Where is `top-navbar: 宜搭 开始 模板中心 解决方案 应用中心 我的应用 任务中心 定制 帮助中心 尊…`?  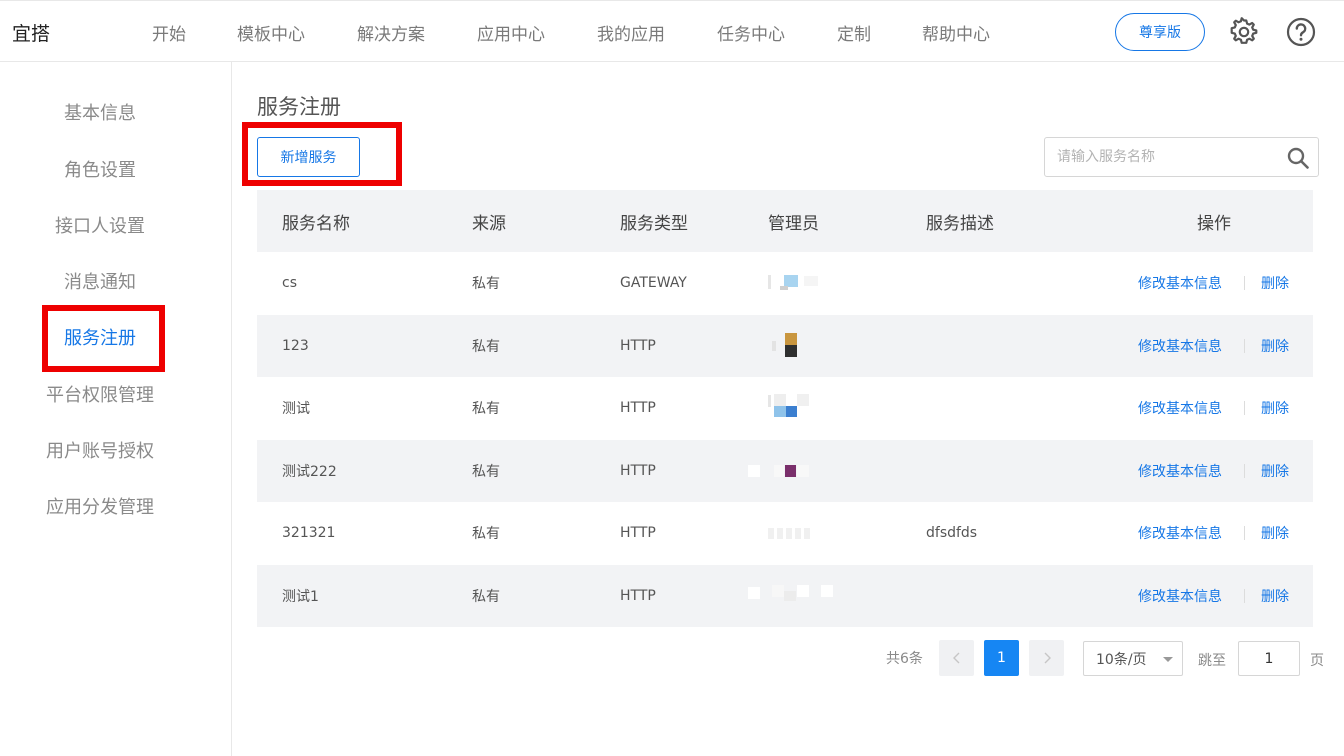 top-navbar: 宜搭 开始 模板中心 解决方案 应用中心 我的应用 任务中心 定制 帮助中心 尊… is located at coordinates (672, 31).